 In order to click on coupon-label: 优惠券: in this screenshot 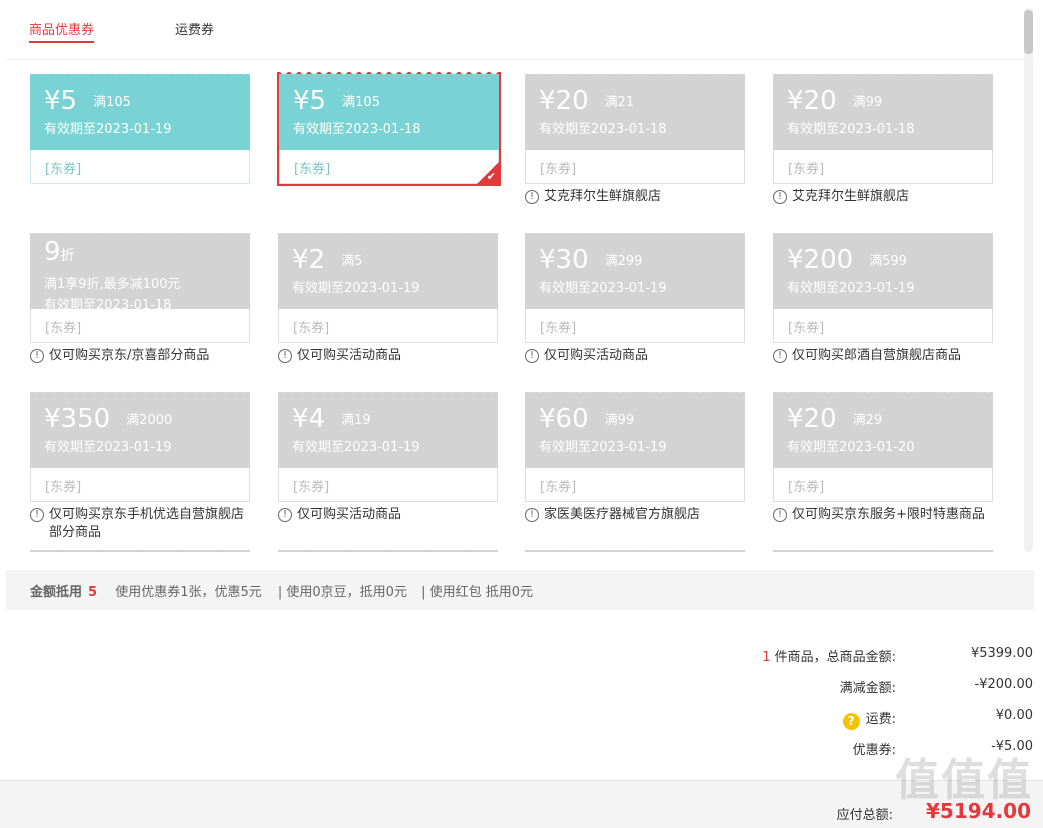, I will do `click(874, 750)`.